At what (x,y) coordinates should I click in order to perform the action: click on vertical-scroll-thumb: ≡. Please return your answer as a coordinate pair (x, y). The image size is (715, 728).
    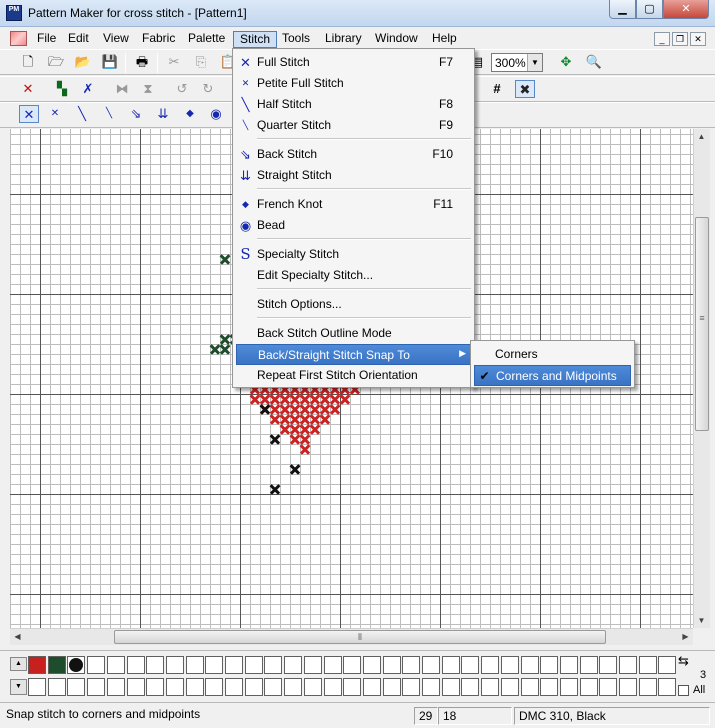
    Looking at the image, I should click on (702, 324).